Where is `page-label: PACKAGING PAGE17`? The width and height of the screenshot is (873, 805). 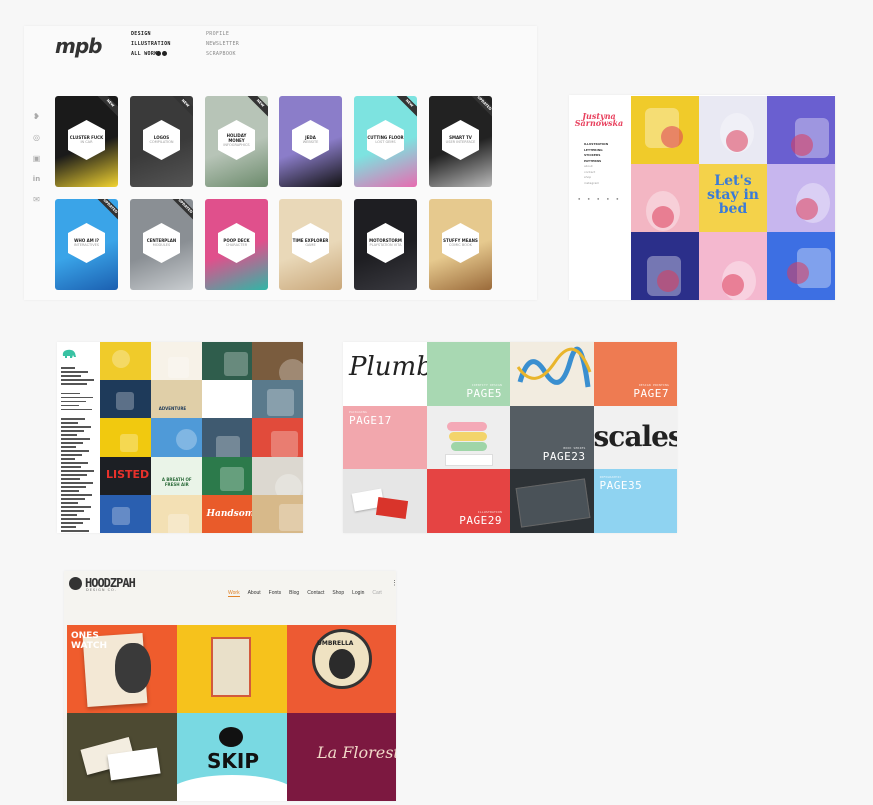 page-label: PACKAGING PAGE17 is located at coordinates (370, 418).